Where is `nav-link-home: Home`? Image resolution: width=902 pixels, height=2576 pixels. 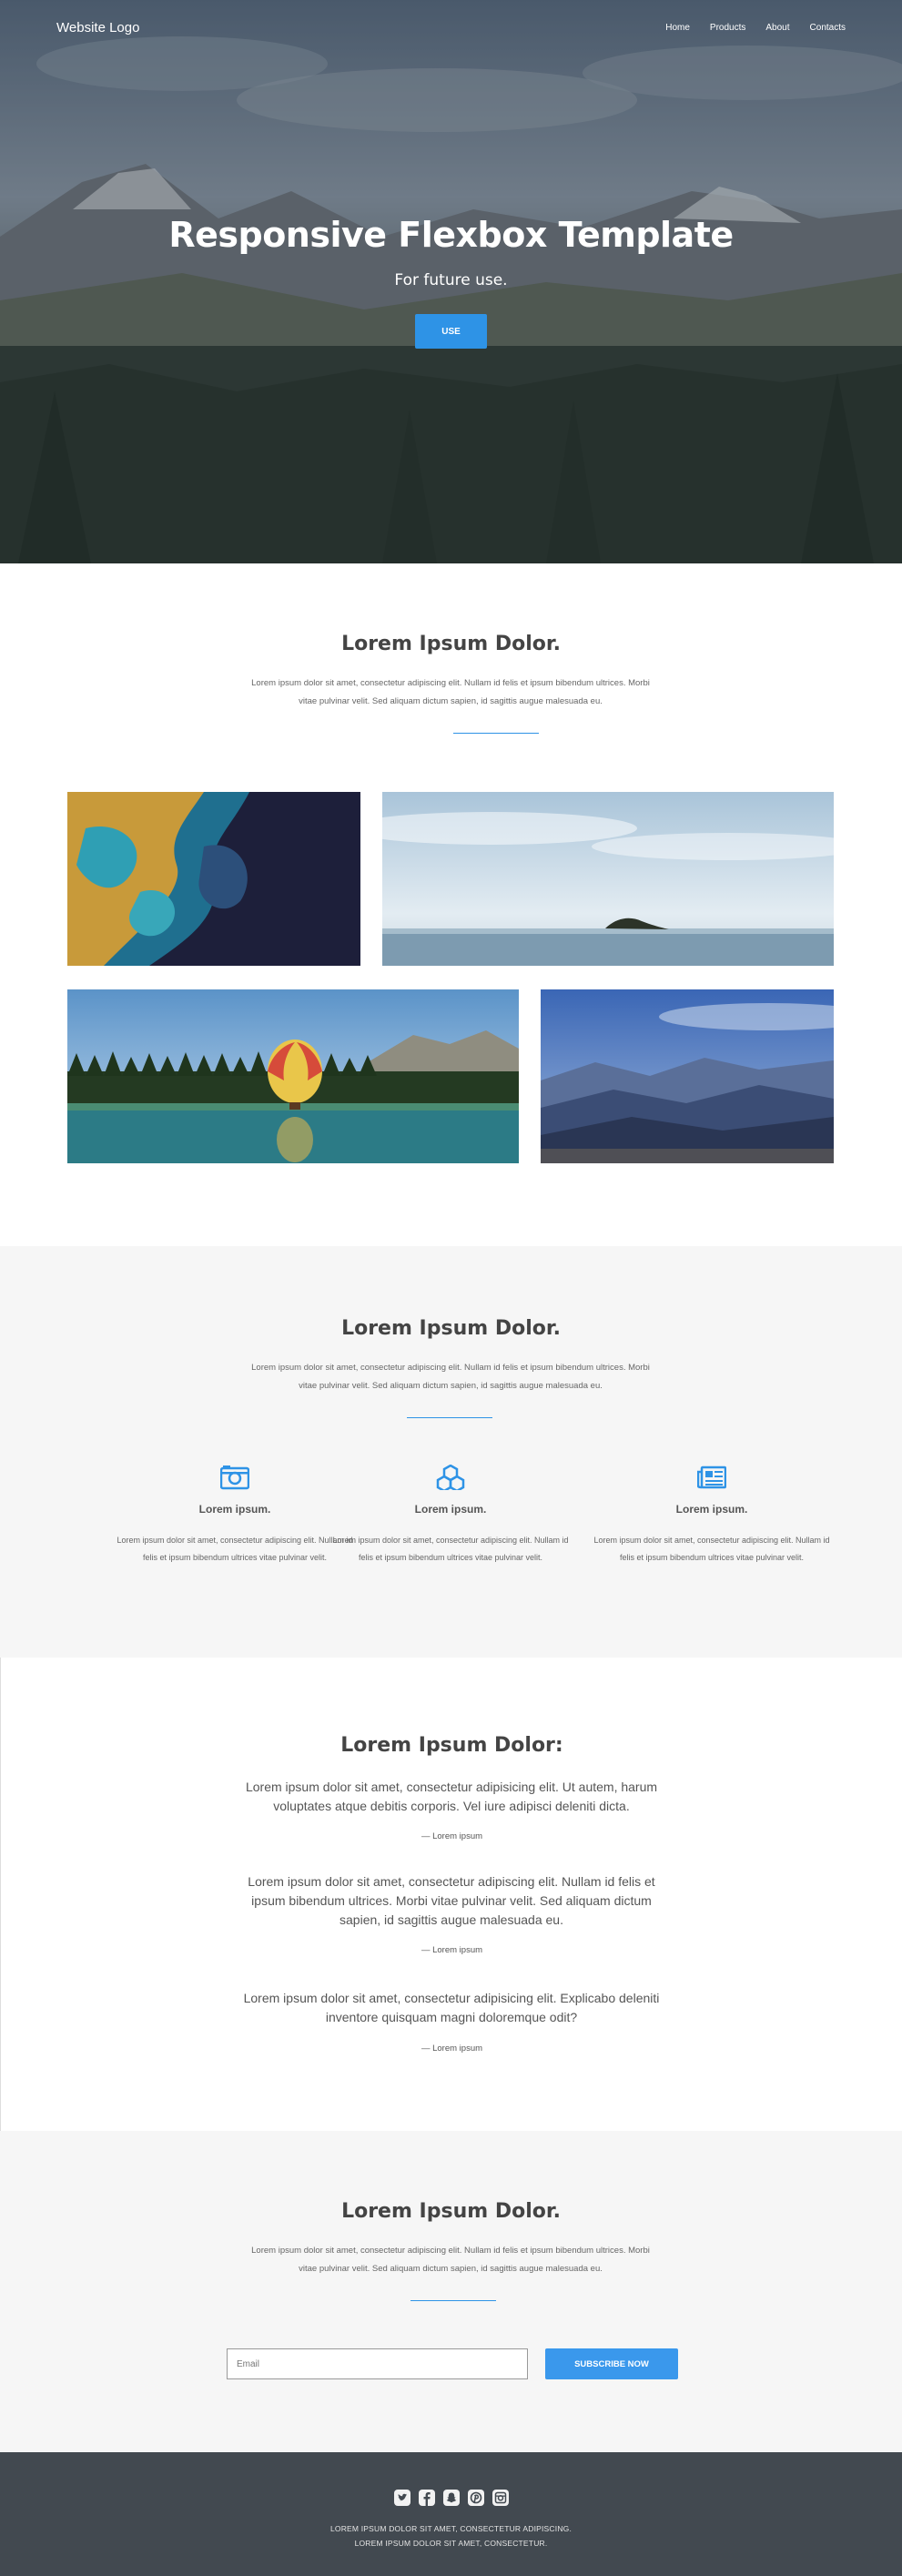
nav-link-home: Home is located at coordinates (677, 28).